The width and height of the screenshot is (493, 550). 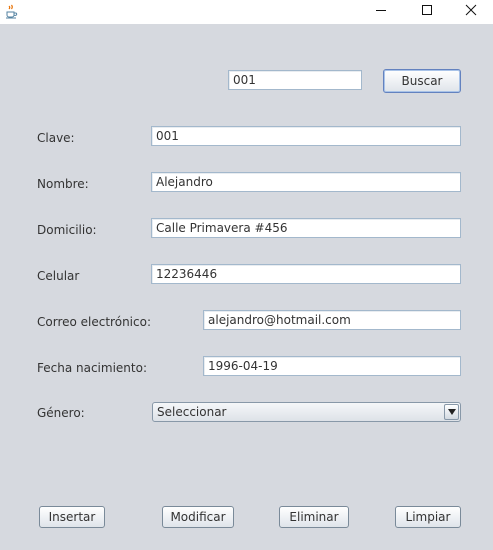 What do you see at coordinates (58, 276) in the screenshot?
I see `celular-label: Celular` at bounding box center [58, 276].